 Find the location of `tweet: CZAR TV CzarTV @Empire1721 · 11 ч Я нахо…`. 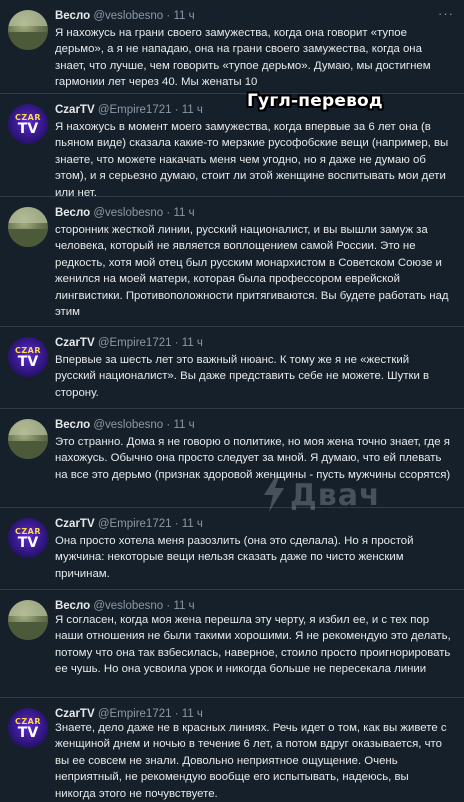

tweet: CZAR TV CzarTV @Empire1721 · 11 ч Я нахо… is located at coordinates (232, 146).